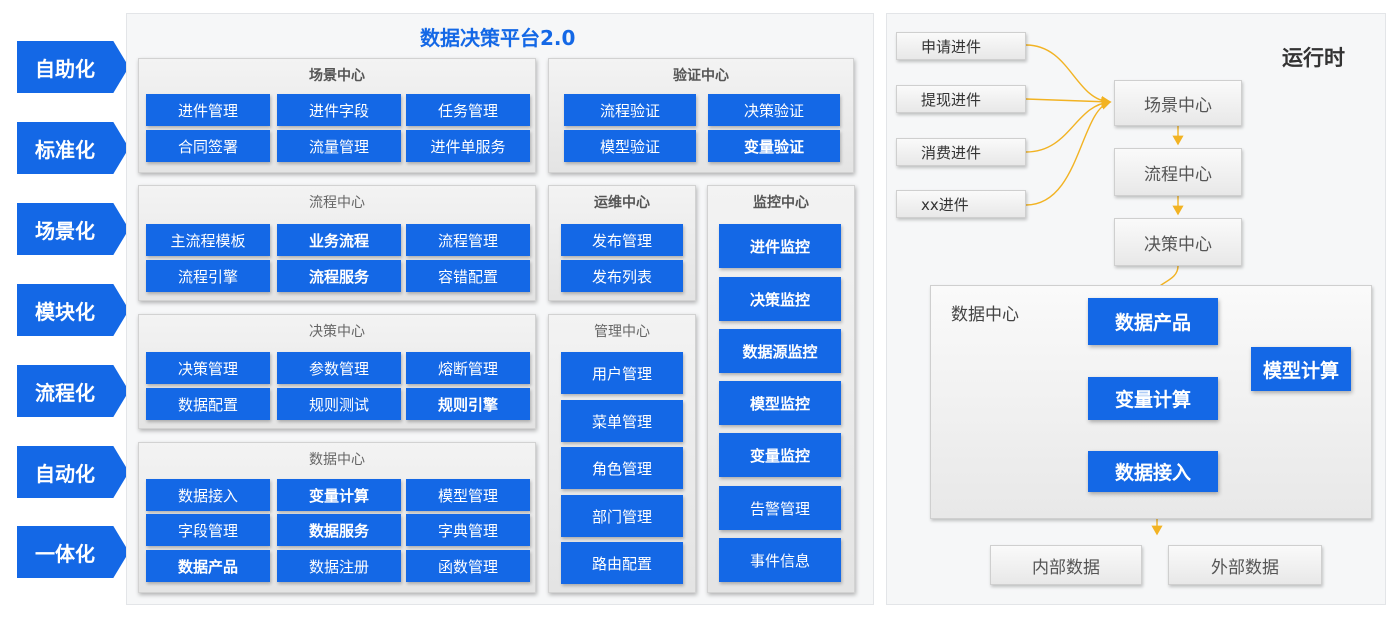 This screenshot has width=1396, height=617. I want to click on data-center-cell: 函数管理, so click(468, 566).